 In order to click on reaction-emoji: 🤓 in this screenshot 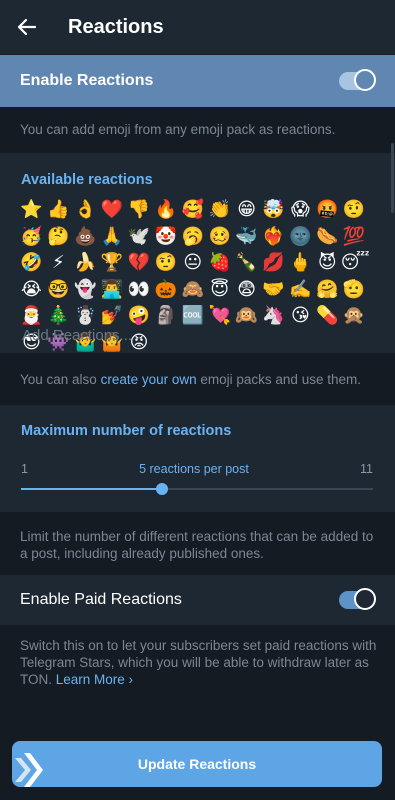, I will do `click(58, 290)`.